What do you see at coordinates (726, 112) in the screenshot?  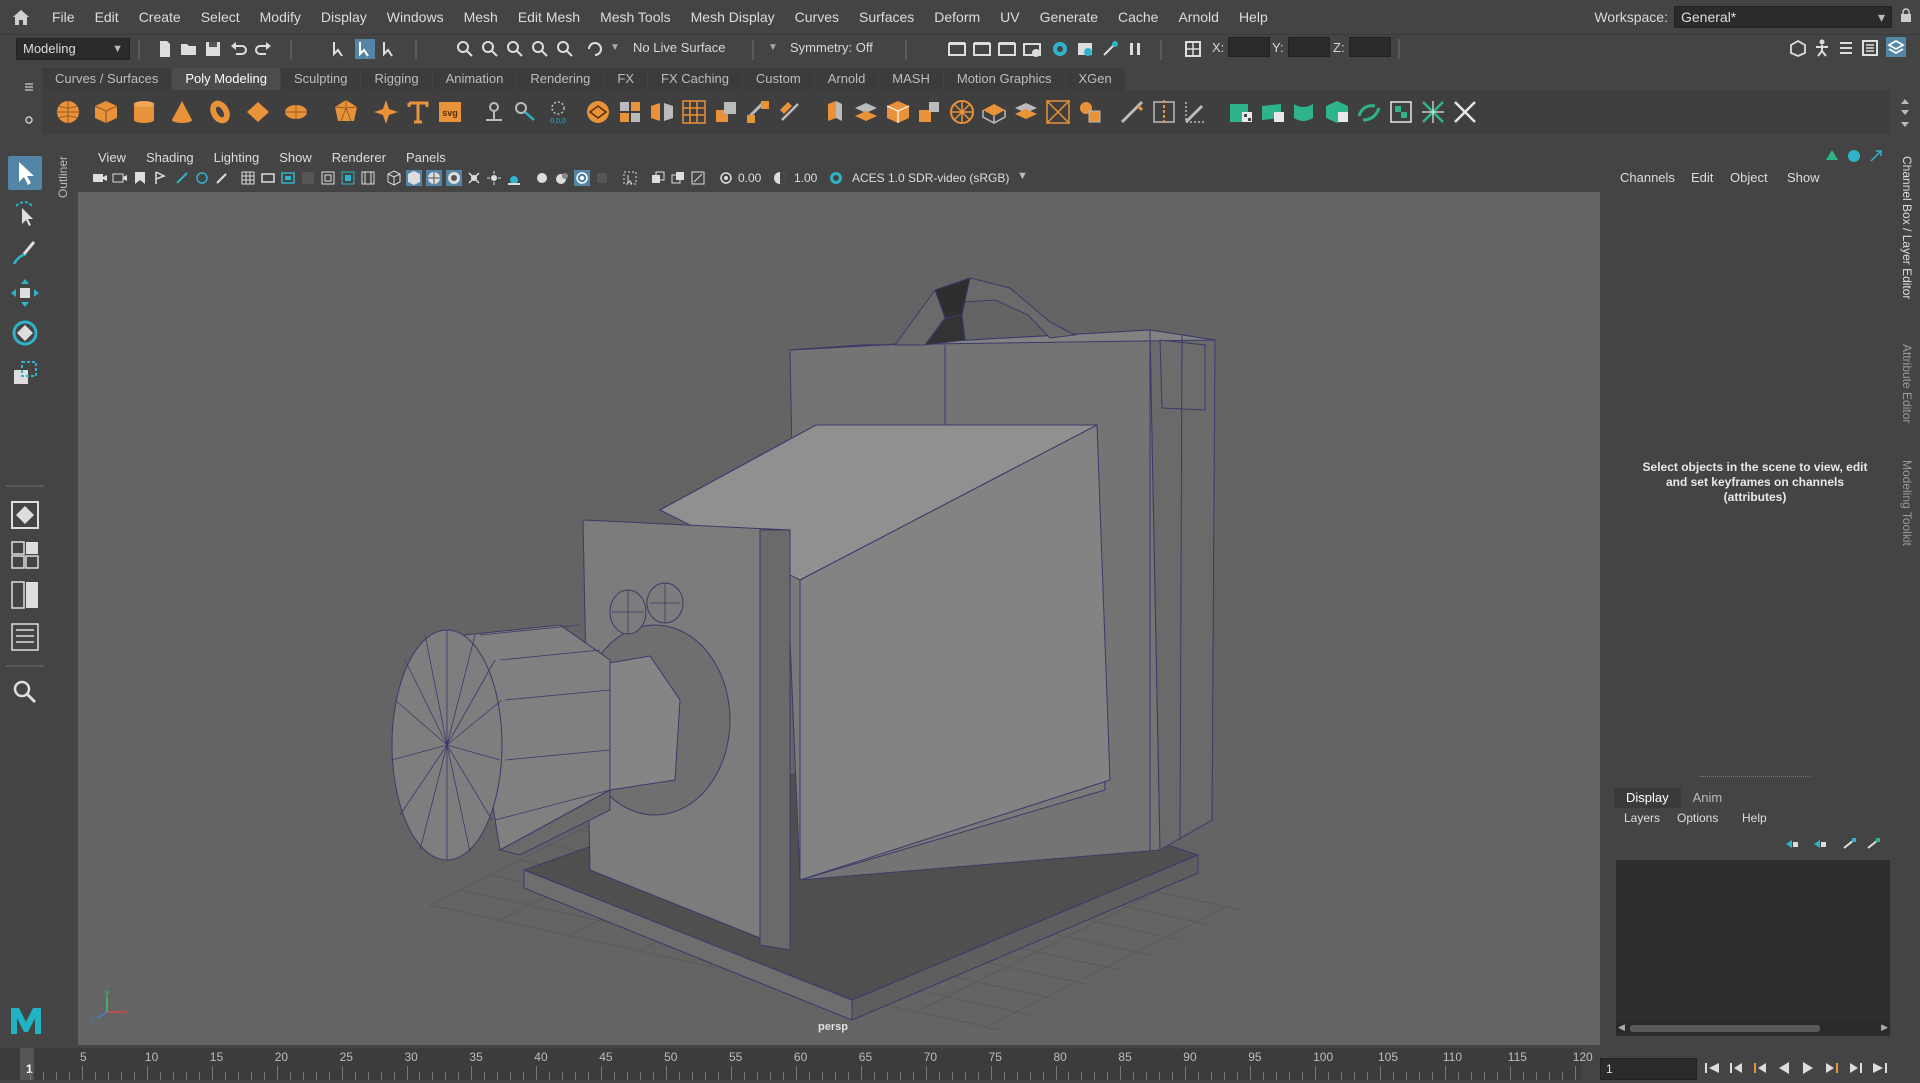 I see `boolean-difference-icon` at bounding box center [726, 112].